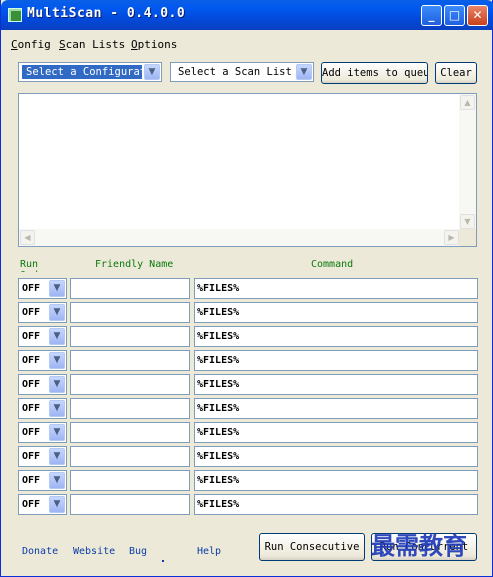  I want to click on scroll-left-icon: ◀, so click(27, 237).